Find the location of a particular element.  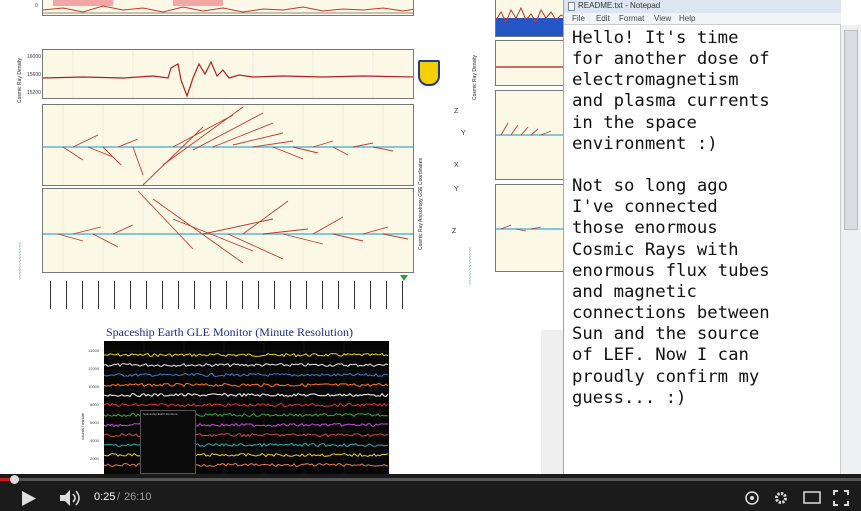

total-time: 26:10 is located at coordinates (138, 497).